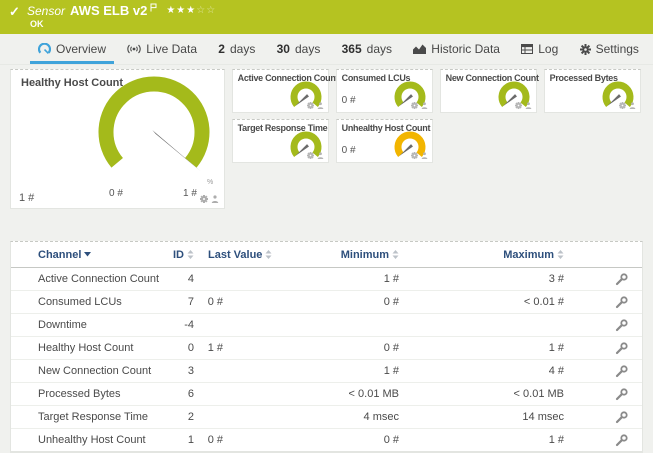  What do you see at coordinates (280, 141) in the screenshot?
I see `gauge-panel-target-response-time: Target Response Time` at bounding box center [280, 141].